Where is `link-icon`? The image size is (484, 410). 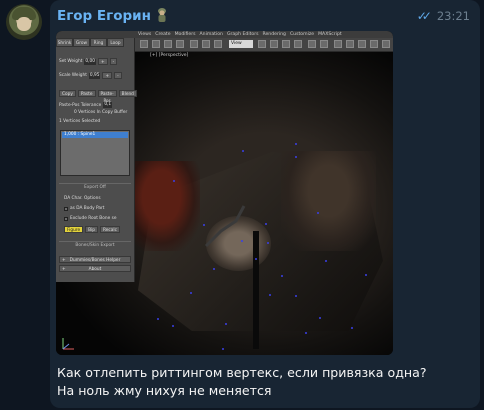
link-icon is located at coordinates (180, 44).